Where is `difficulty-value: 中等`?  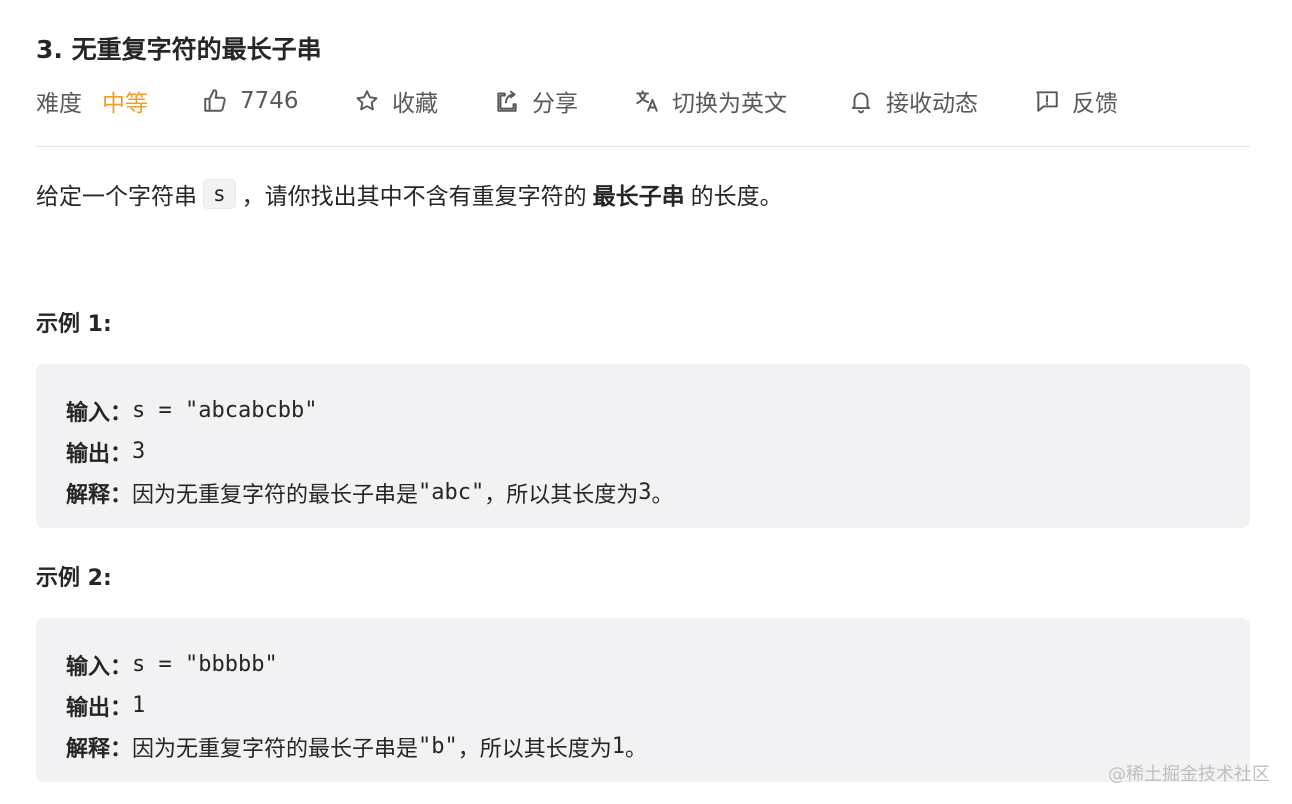 difficulty-value: 中等 is located at coordinates (125, 104).